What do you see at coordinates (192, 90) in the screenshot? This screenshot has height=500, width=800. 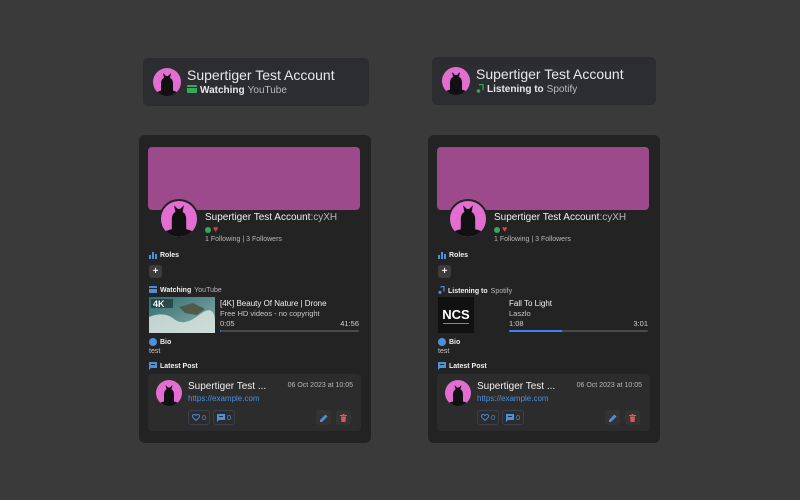 I see `youtube-icon` at bounding box center [192, 90].